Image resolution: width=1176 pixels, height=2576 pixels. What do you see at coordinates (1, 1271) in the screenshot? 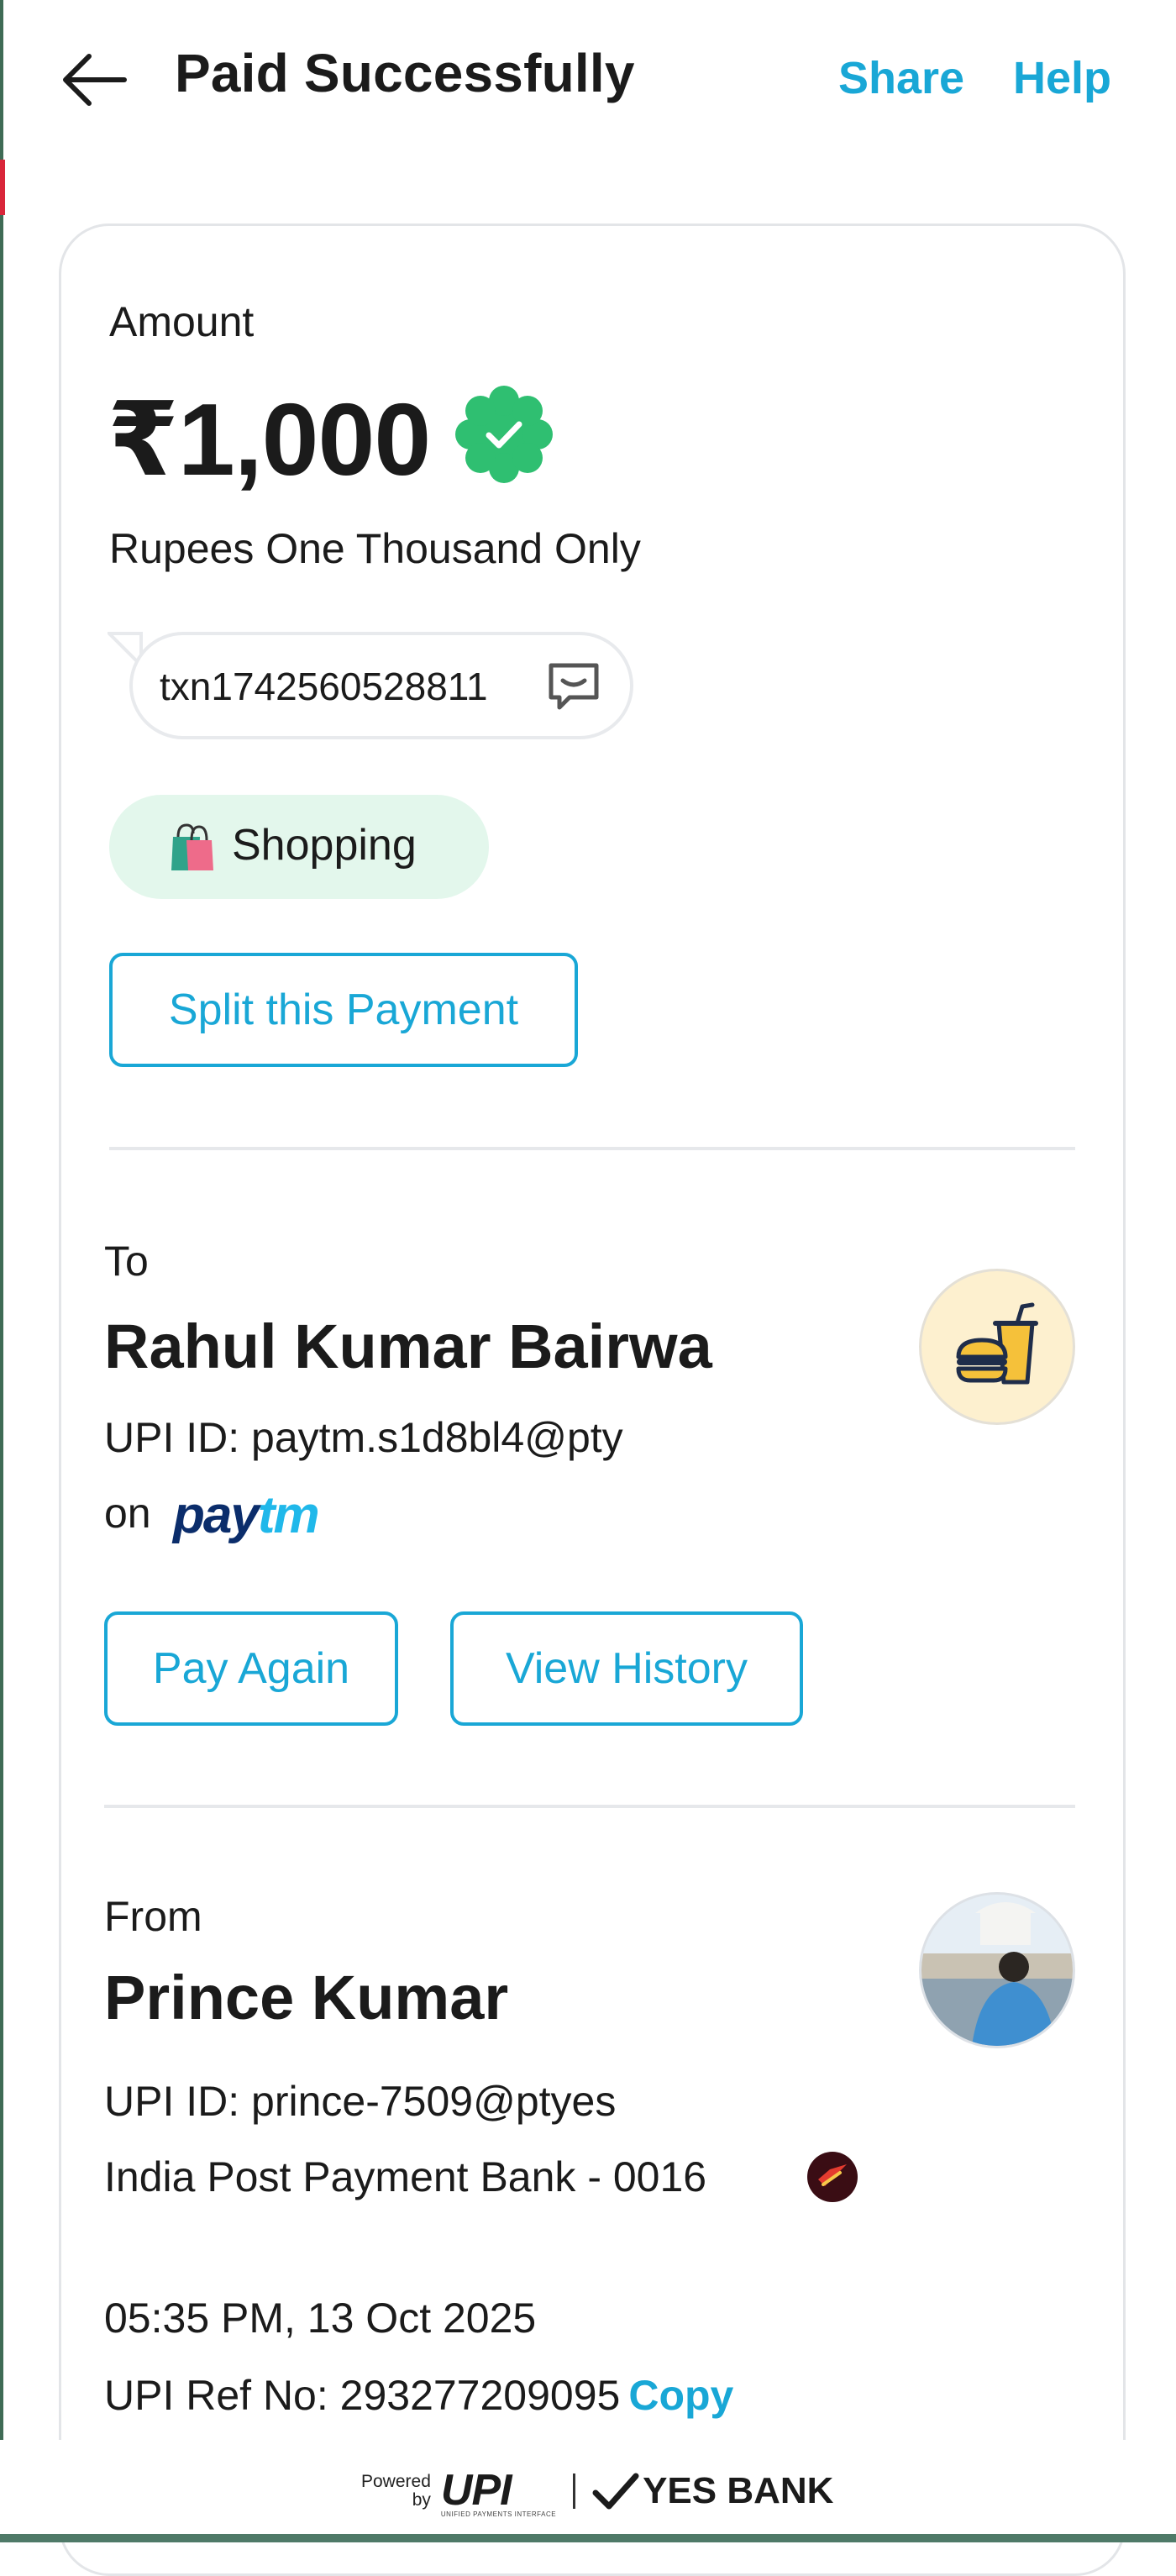
I see `left-edge-strip` at bounding box center [1, 1271].